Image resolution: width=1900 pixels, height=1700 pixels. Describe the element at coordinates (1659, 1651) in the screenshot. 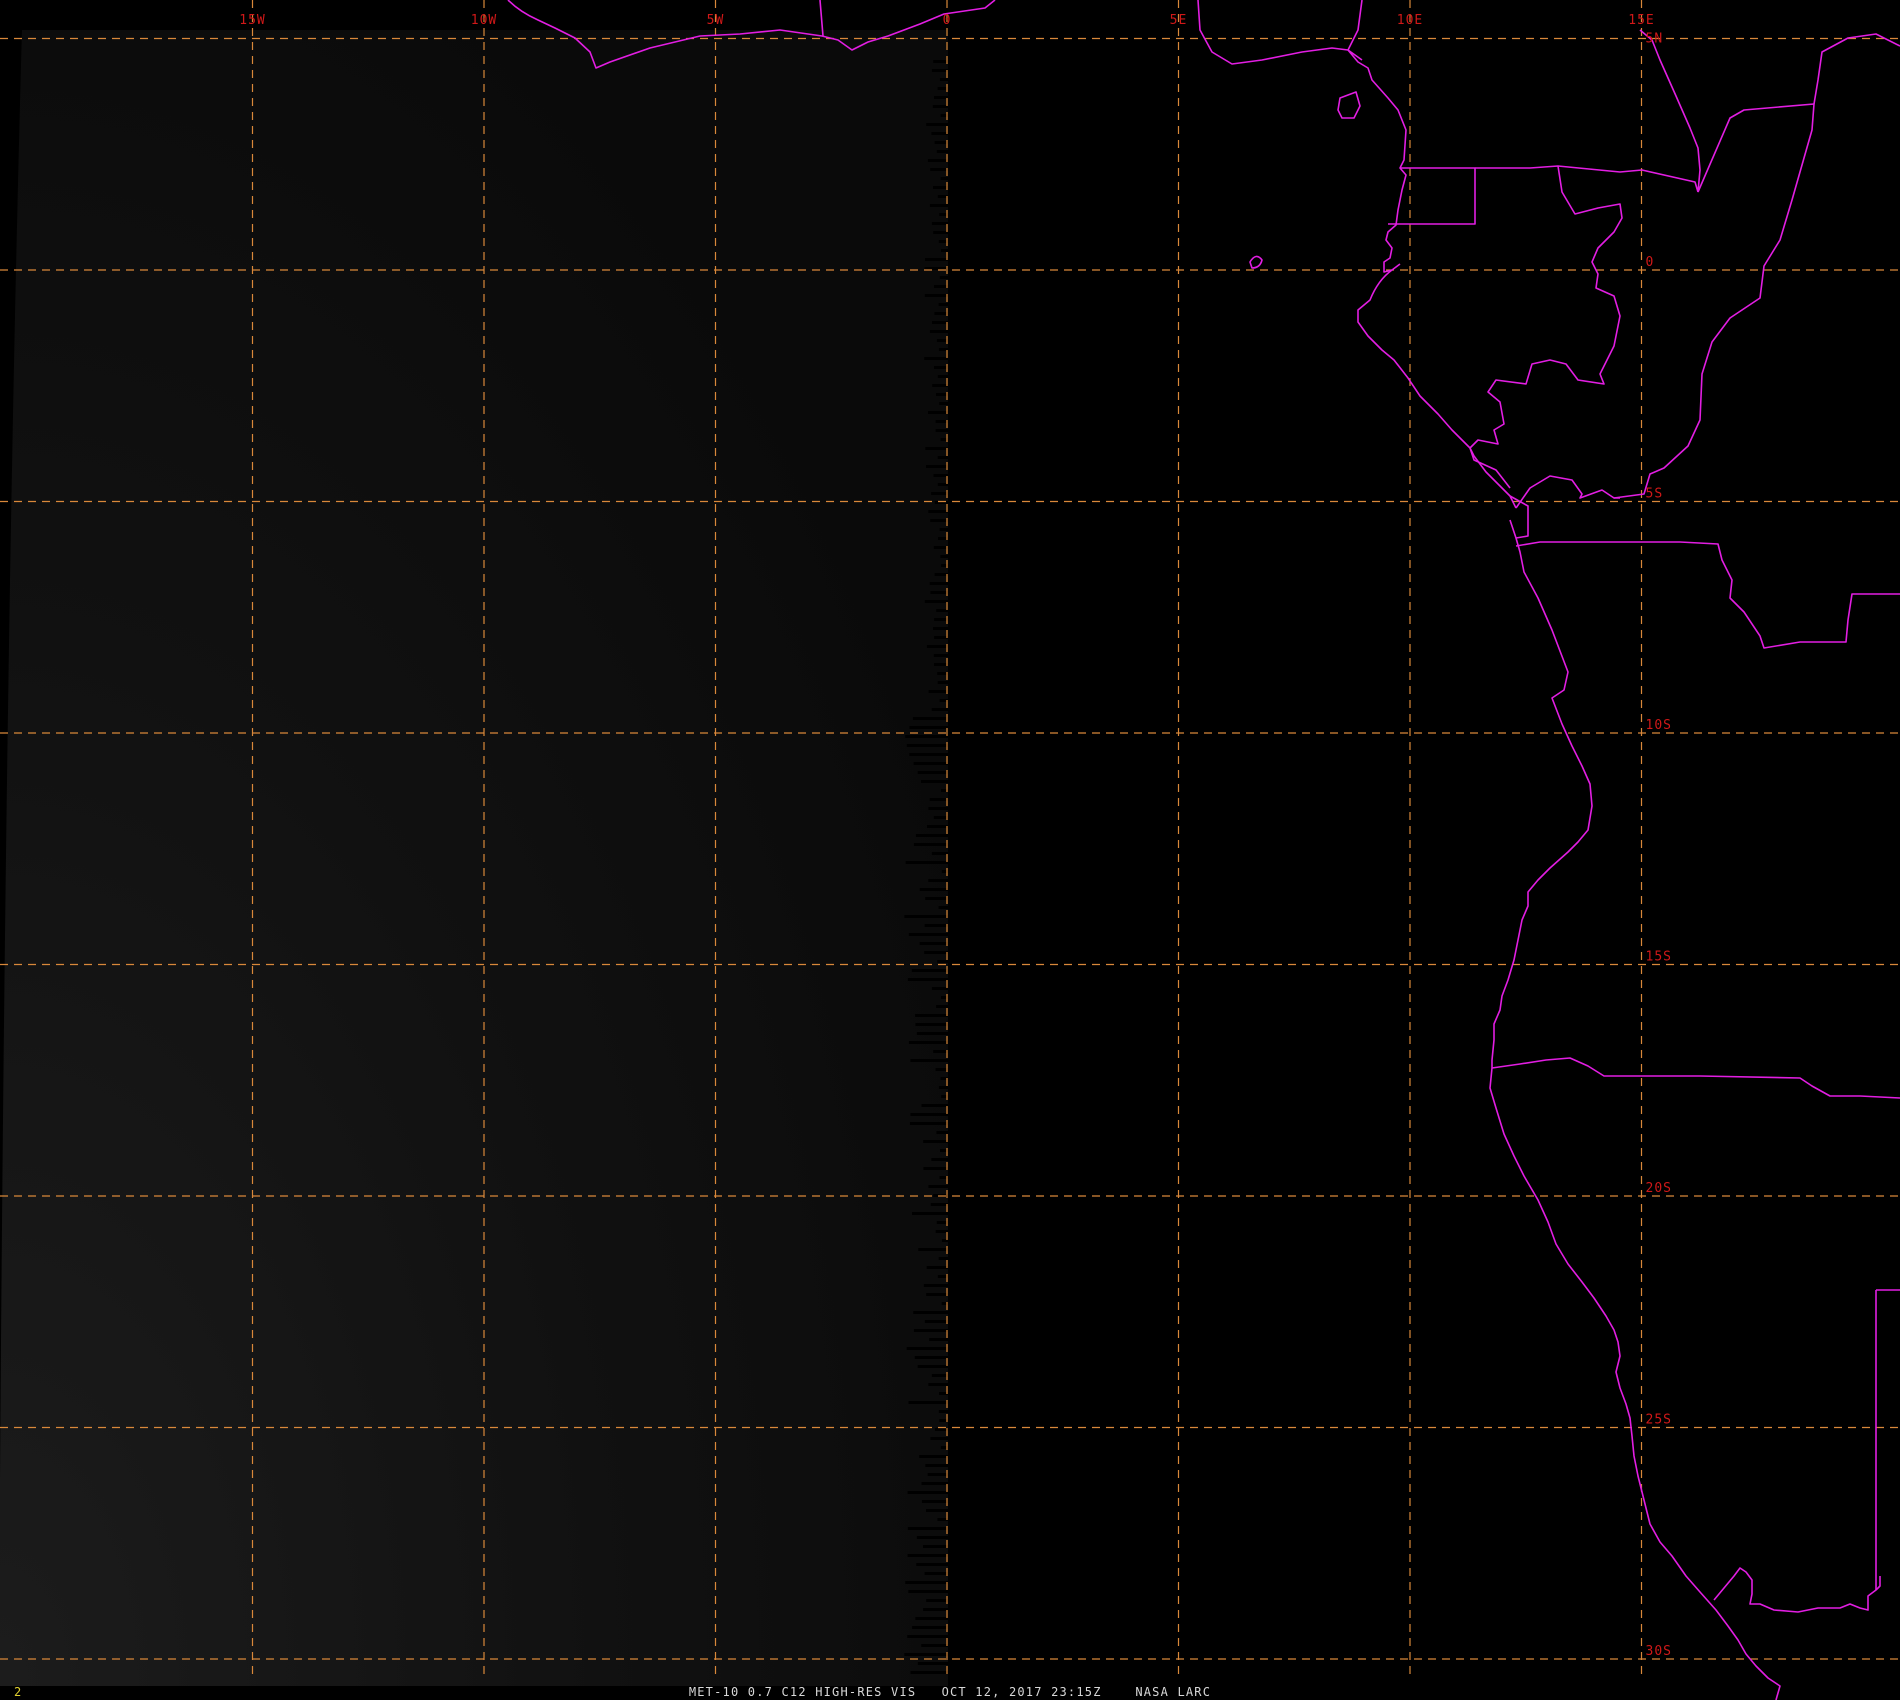

I see `latitude-label: 30S` at that location.